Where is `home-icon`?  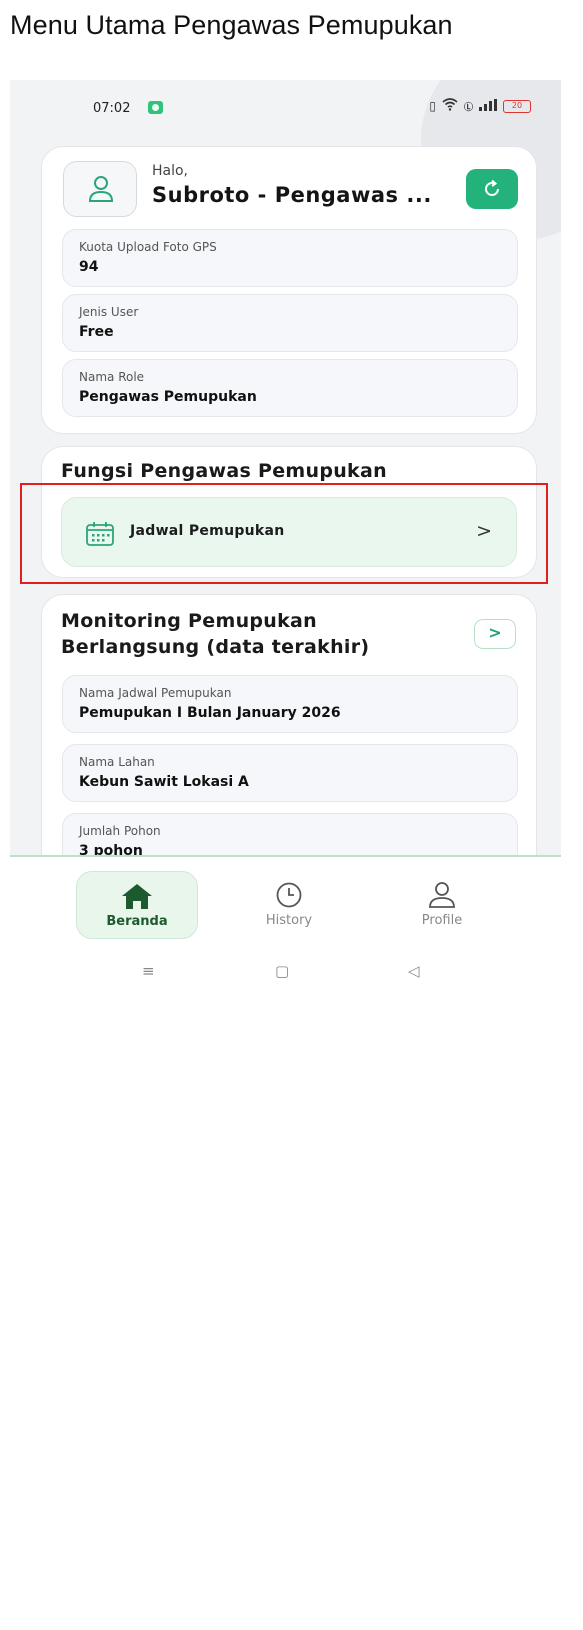 home-icon is located at coordinates (137, 896).